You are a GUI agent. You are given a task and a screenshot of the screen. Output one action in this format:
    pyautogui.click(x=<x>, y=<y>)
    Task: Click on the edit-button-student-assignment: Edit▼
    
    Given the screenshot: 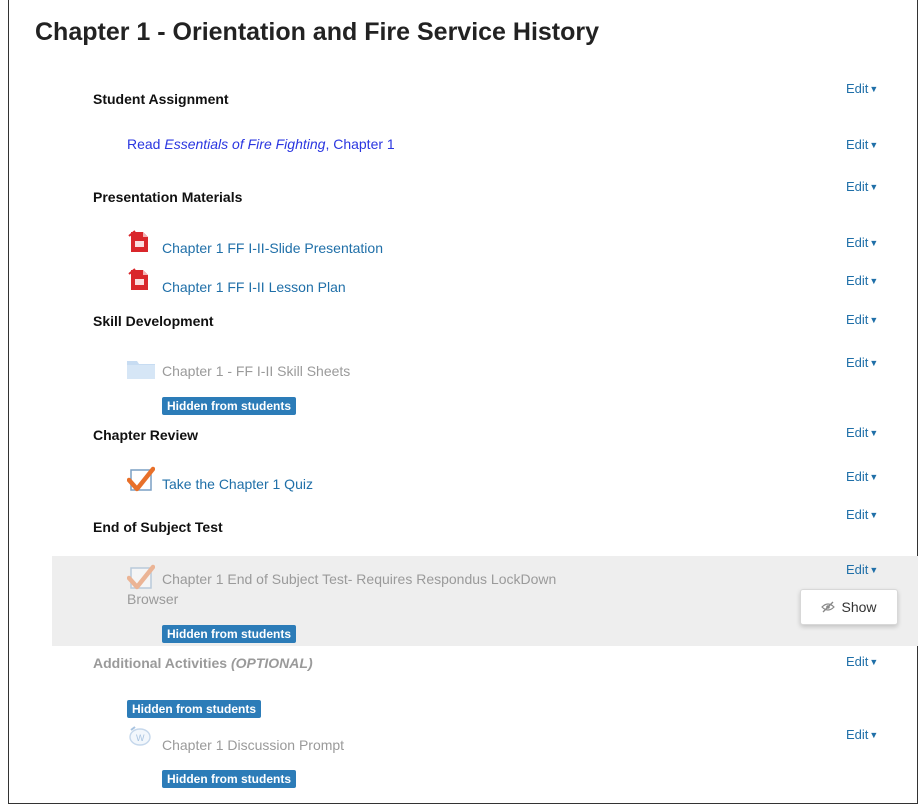 What is the action you would take?
    pyautogui.click(x=862, y=88)
    